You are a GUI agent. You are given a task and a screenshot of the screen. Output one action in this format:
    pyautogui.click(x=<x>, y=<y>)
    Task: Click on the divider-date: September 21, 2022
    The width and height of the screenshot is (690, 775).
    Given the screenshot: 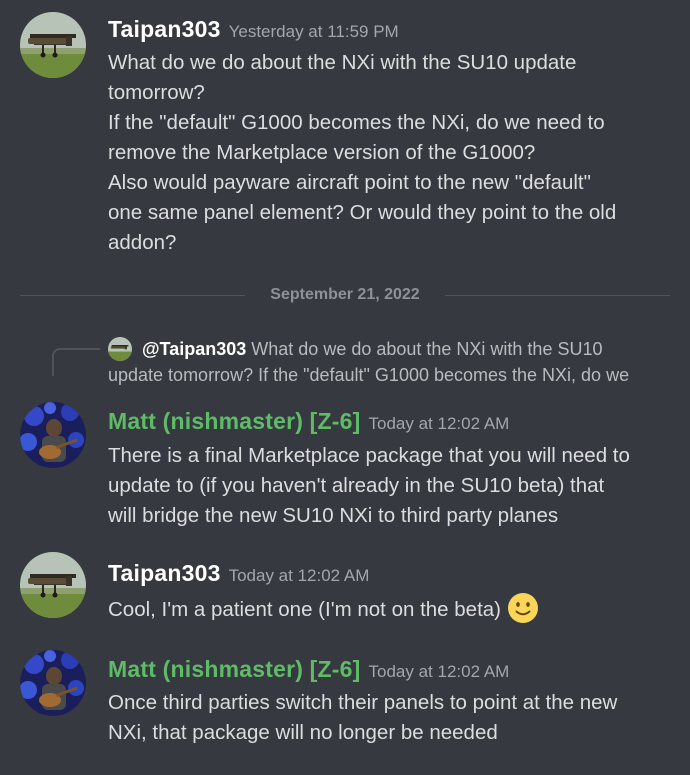 What is the action you would take?
    pyautogui.click(x=345, y=294)
    